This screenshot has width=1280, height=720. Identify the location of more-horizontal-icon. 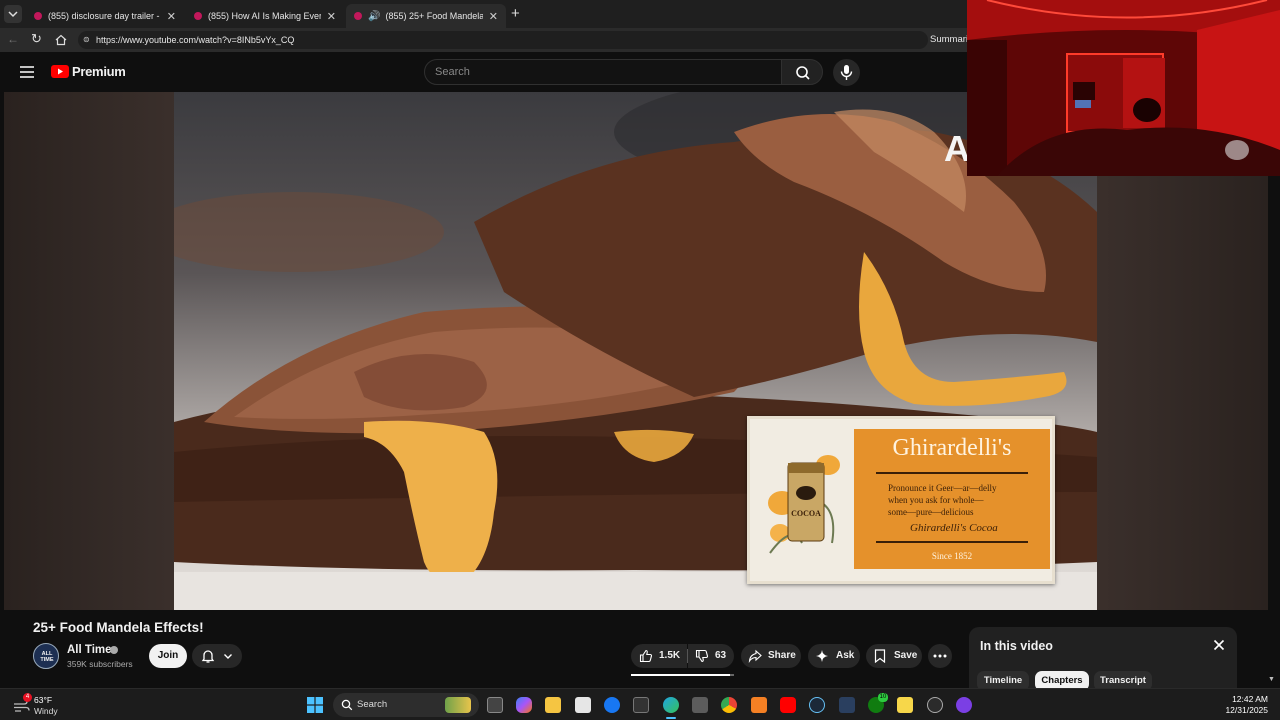
(940, 656).